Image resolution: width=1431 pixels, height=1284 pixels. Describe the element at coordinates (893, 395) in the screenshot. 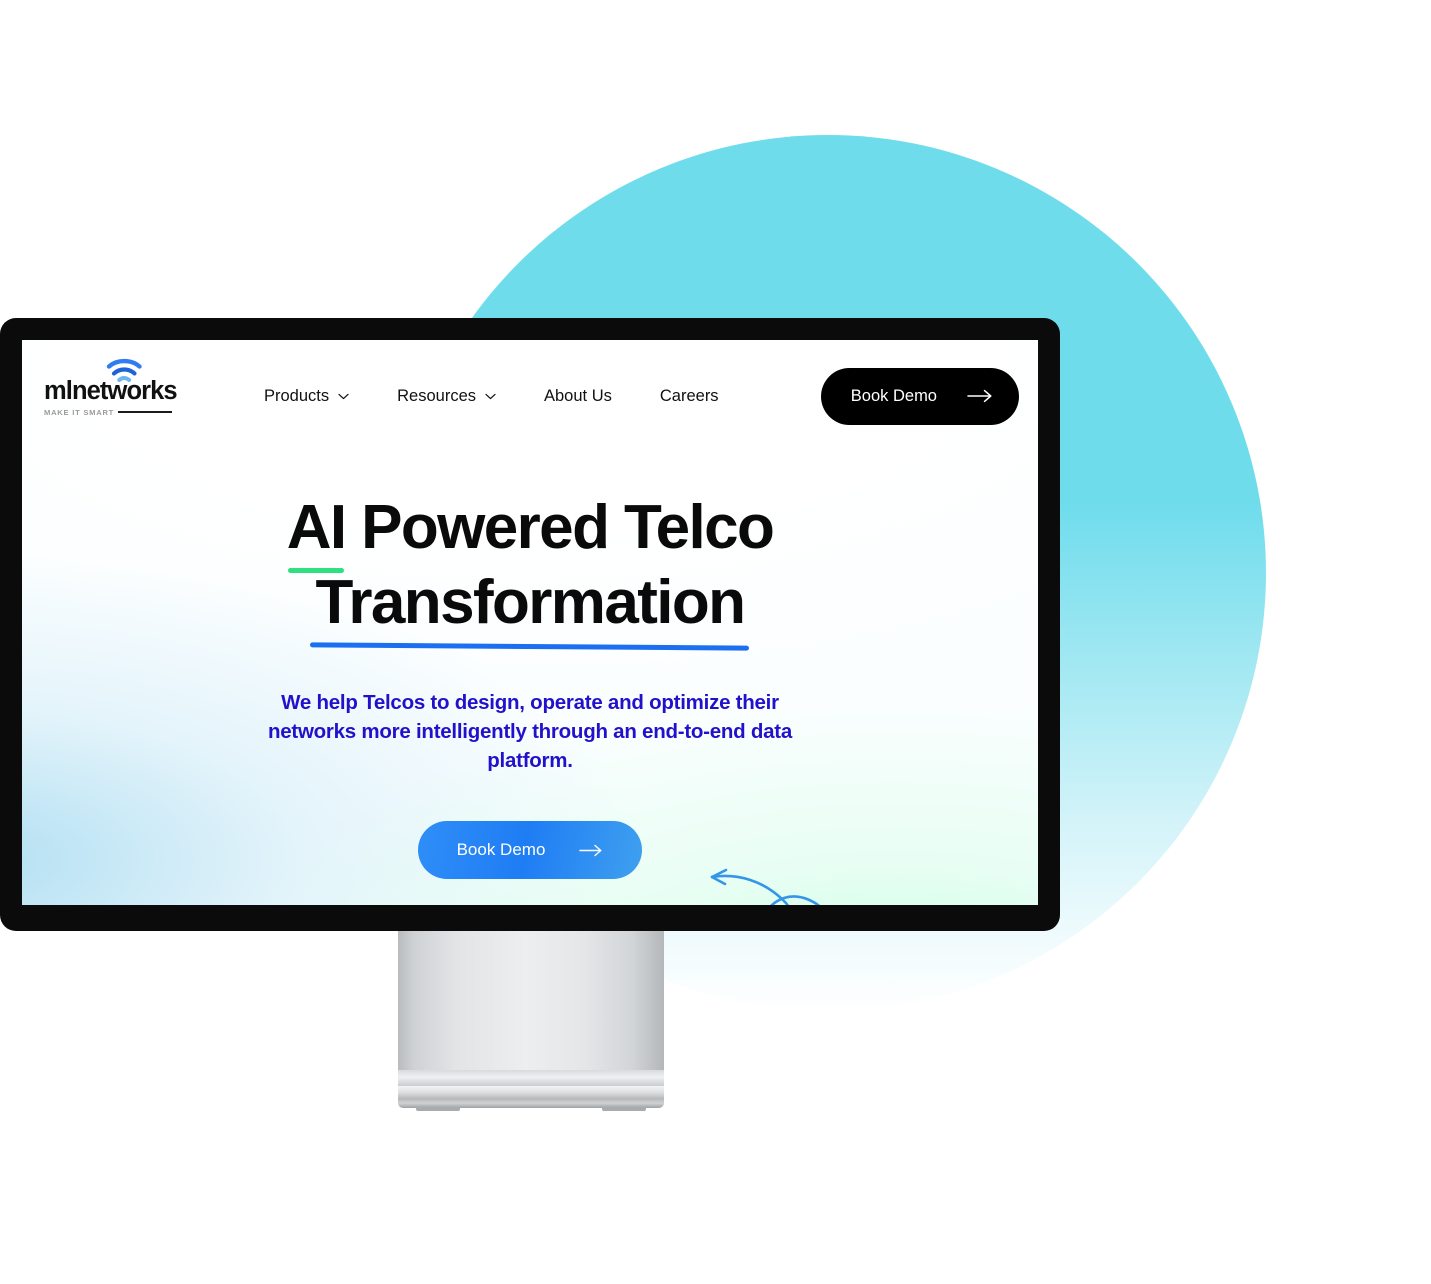

I see `navbar-book-demo-label: Book Demo` at that location.